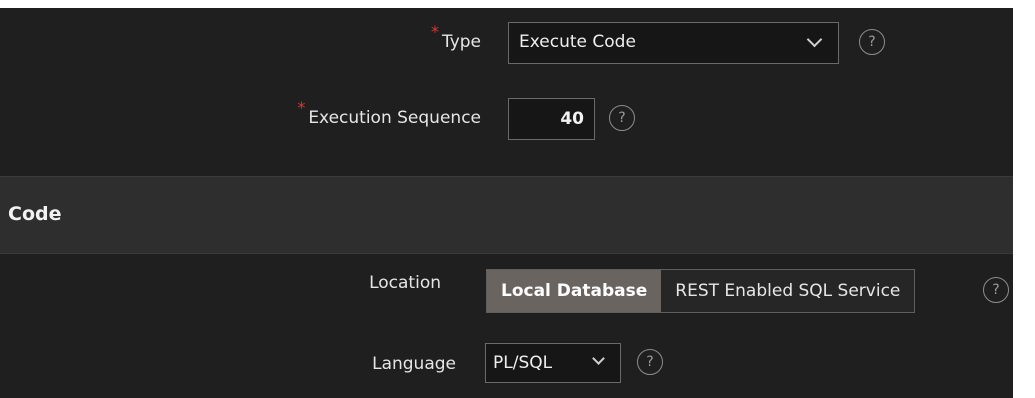 The height and width of the screenshot is (398, 1035). I want to click on language-select-value: PL/SQL, so click(523, 363).